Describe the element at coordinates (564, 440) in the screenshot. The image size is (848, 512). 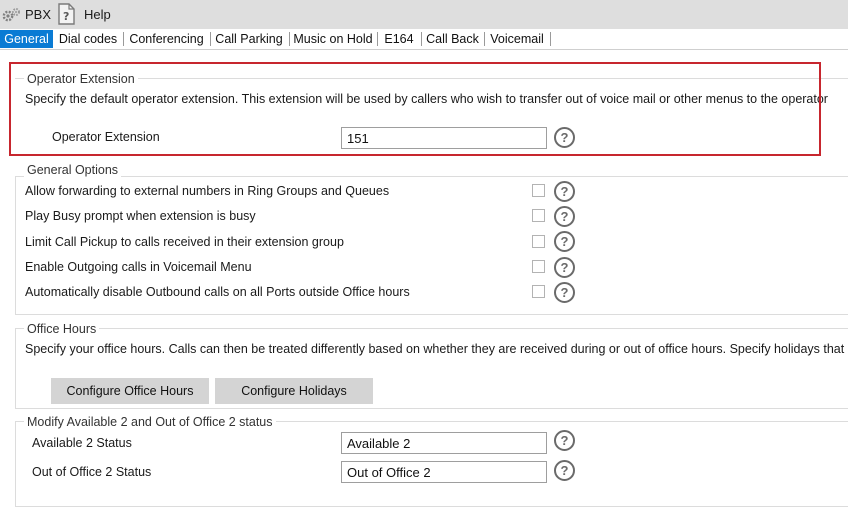
I see `available-status-help-icon: ?` at that location.